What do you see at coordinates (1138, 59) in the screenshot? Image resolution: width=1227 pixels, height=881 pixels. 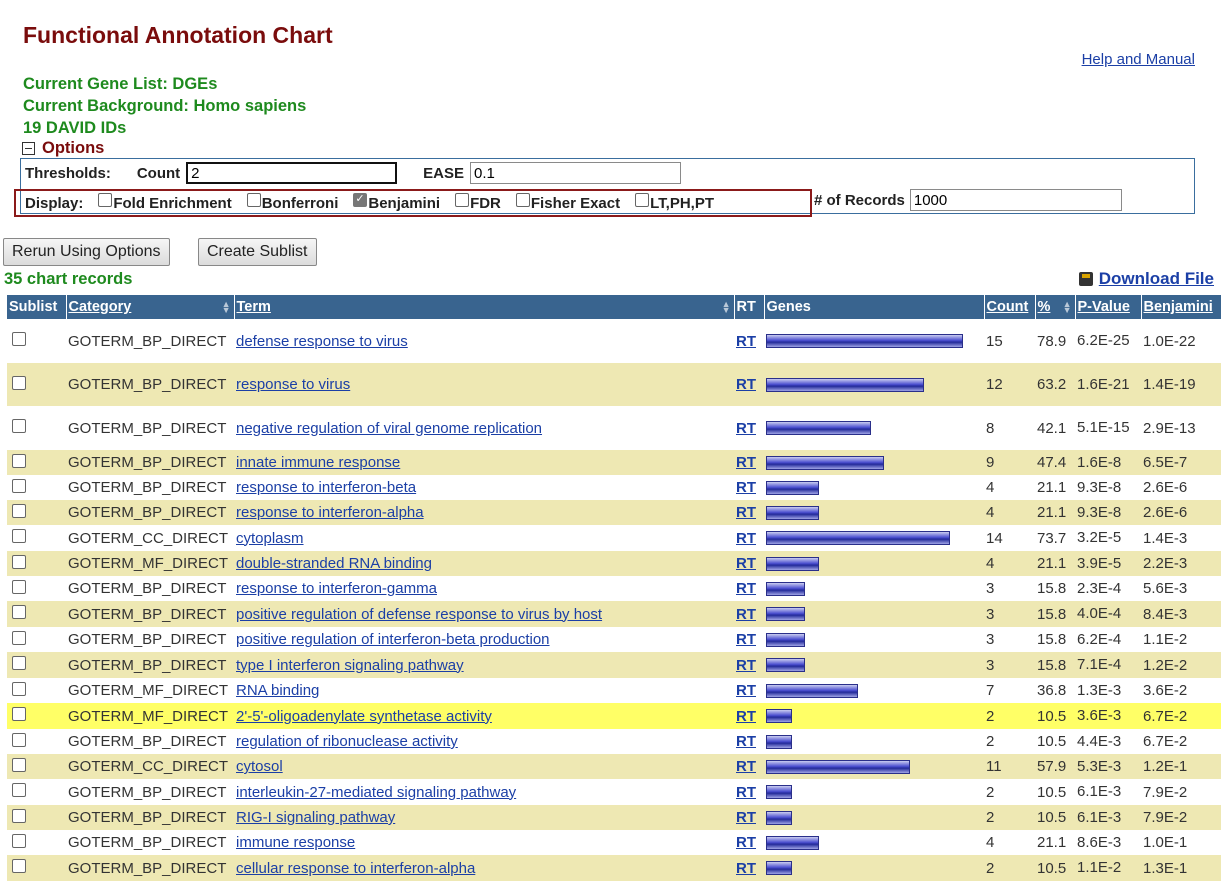 I see `help-manual-link: Help and Manual` at bounding box center [1138, 59].